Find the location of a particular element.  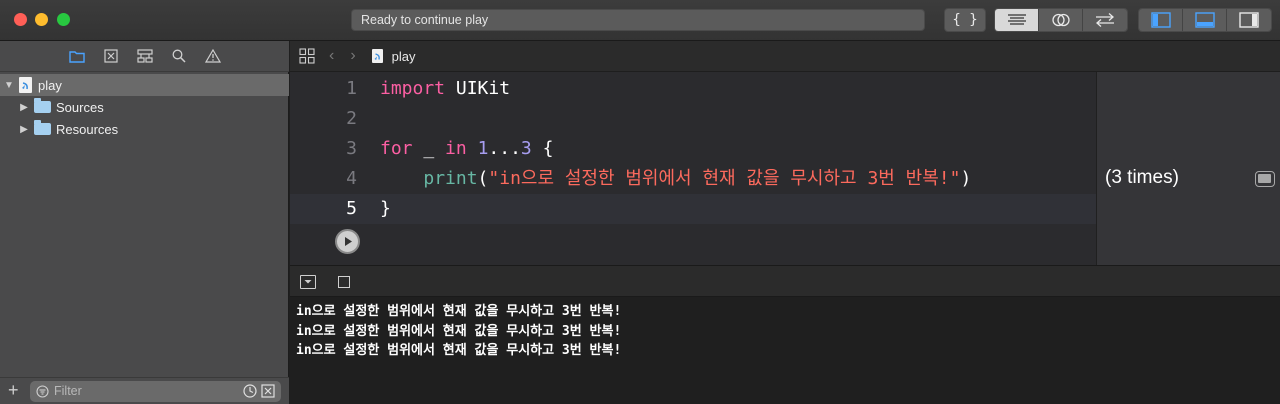

filter-input: Filter is located at coordinates (155, 391).